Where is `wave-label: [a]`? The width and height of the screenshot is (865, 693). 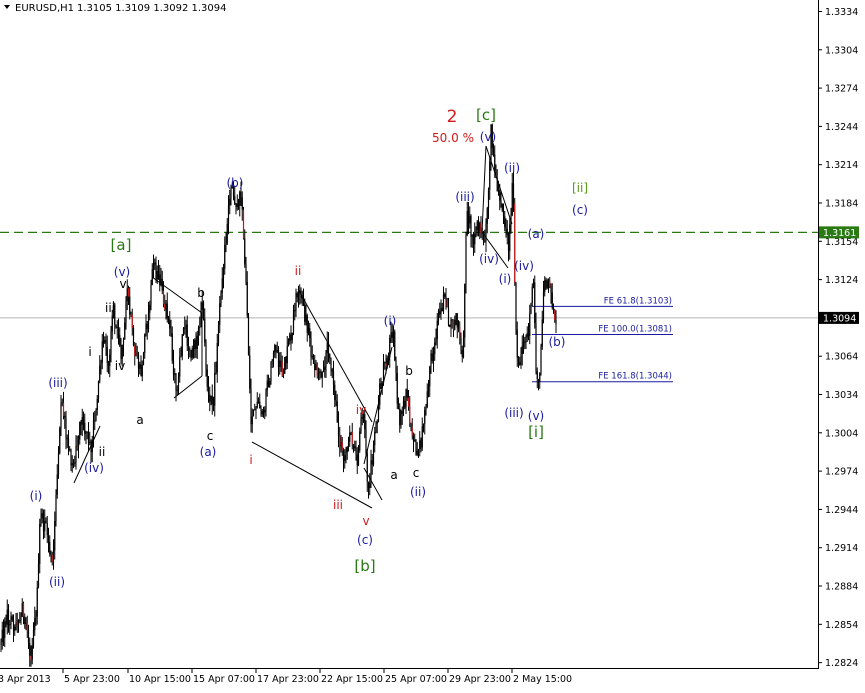
wave-label: [a] is located at coordinates (121, 245).